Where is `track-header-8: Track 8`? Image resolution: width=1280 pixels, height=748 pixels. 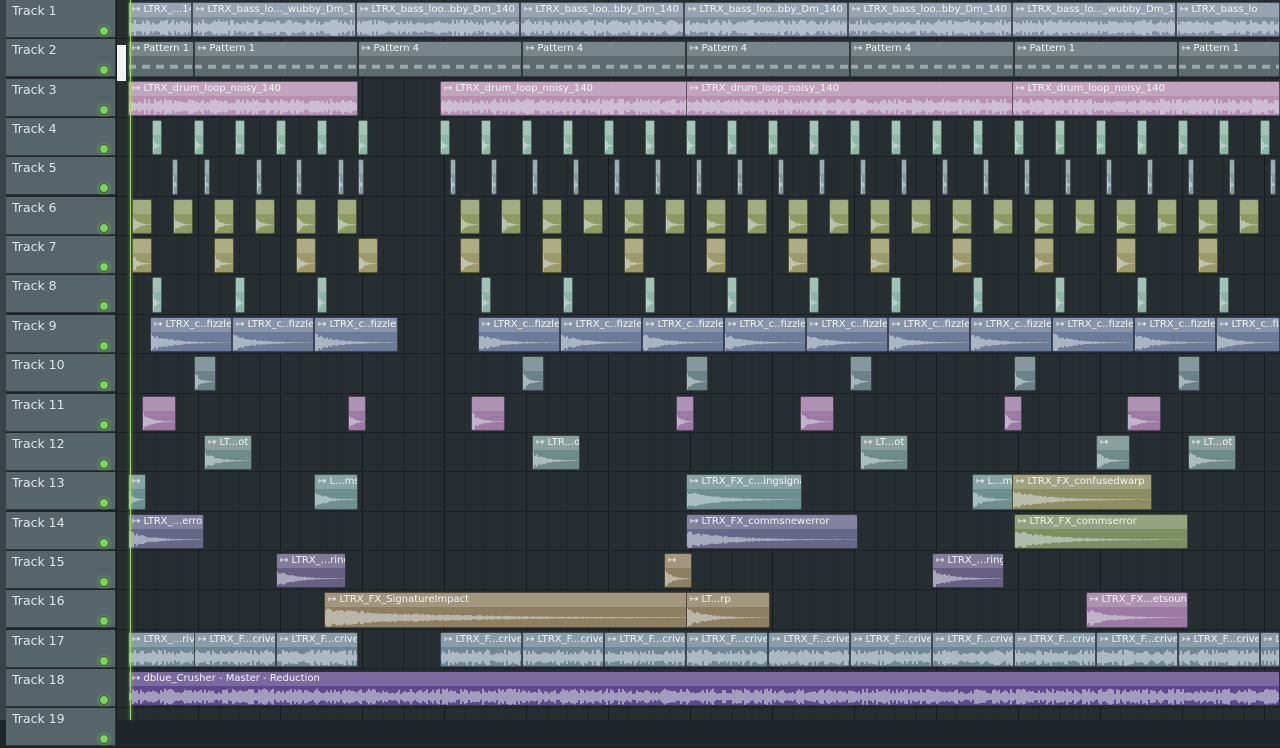 track-header-8: Track 8 is located at coordinates (61, 294).